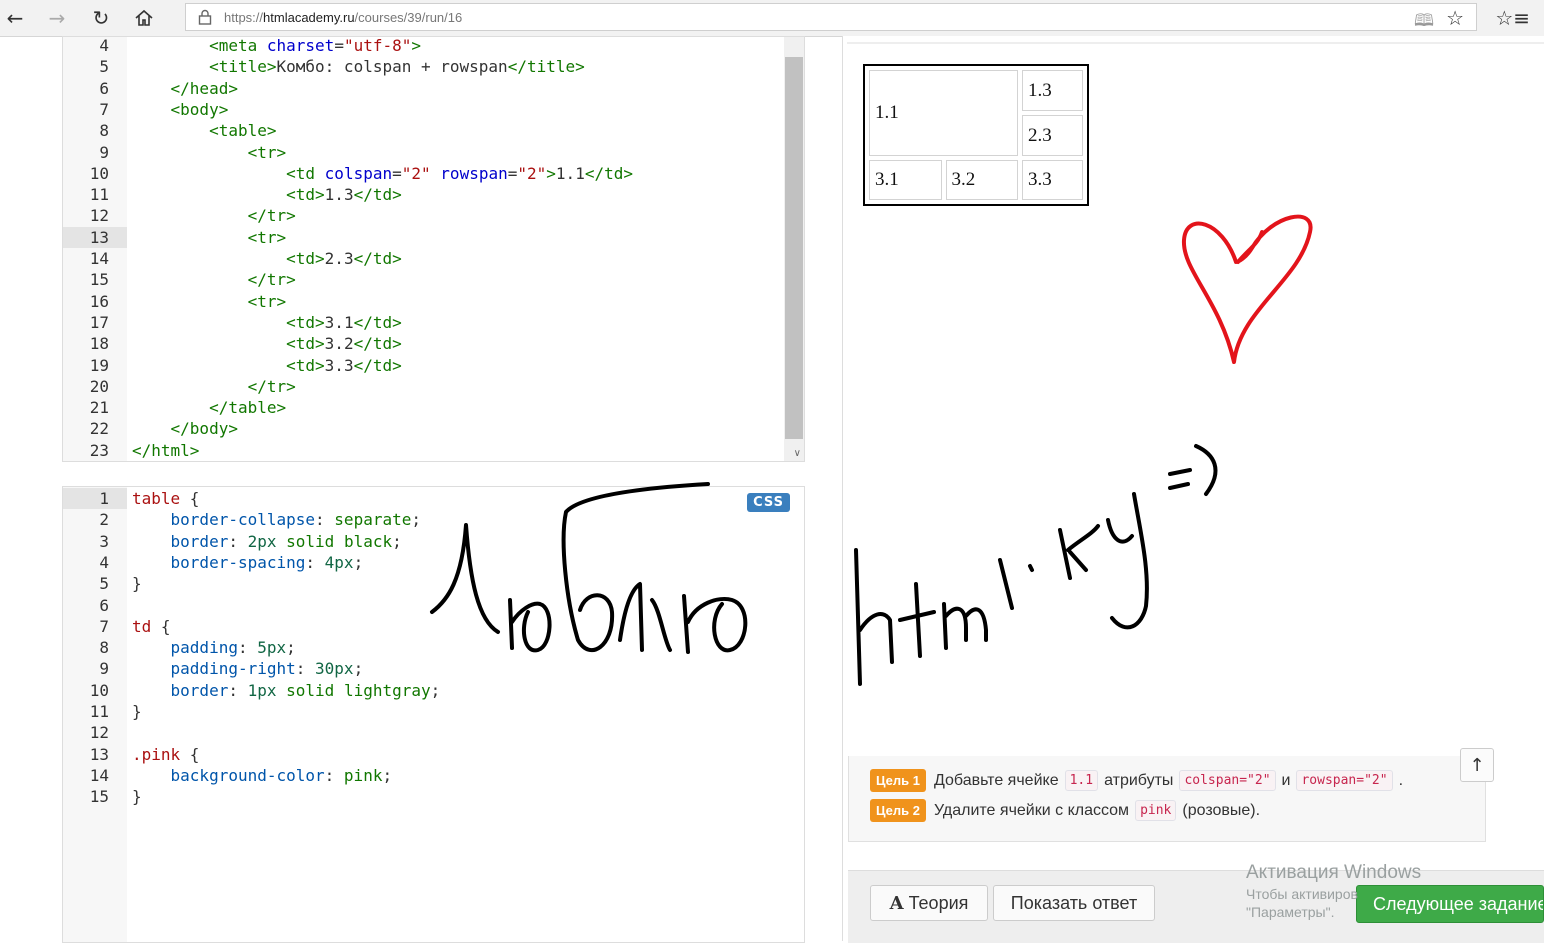  What do you see at coordinates (1424, 22) in the screenshot?
I see `reading-view-icon: 🕮` at bounding box center [1424, 22].